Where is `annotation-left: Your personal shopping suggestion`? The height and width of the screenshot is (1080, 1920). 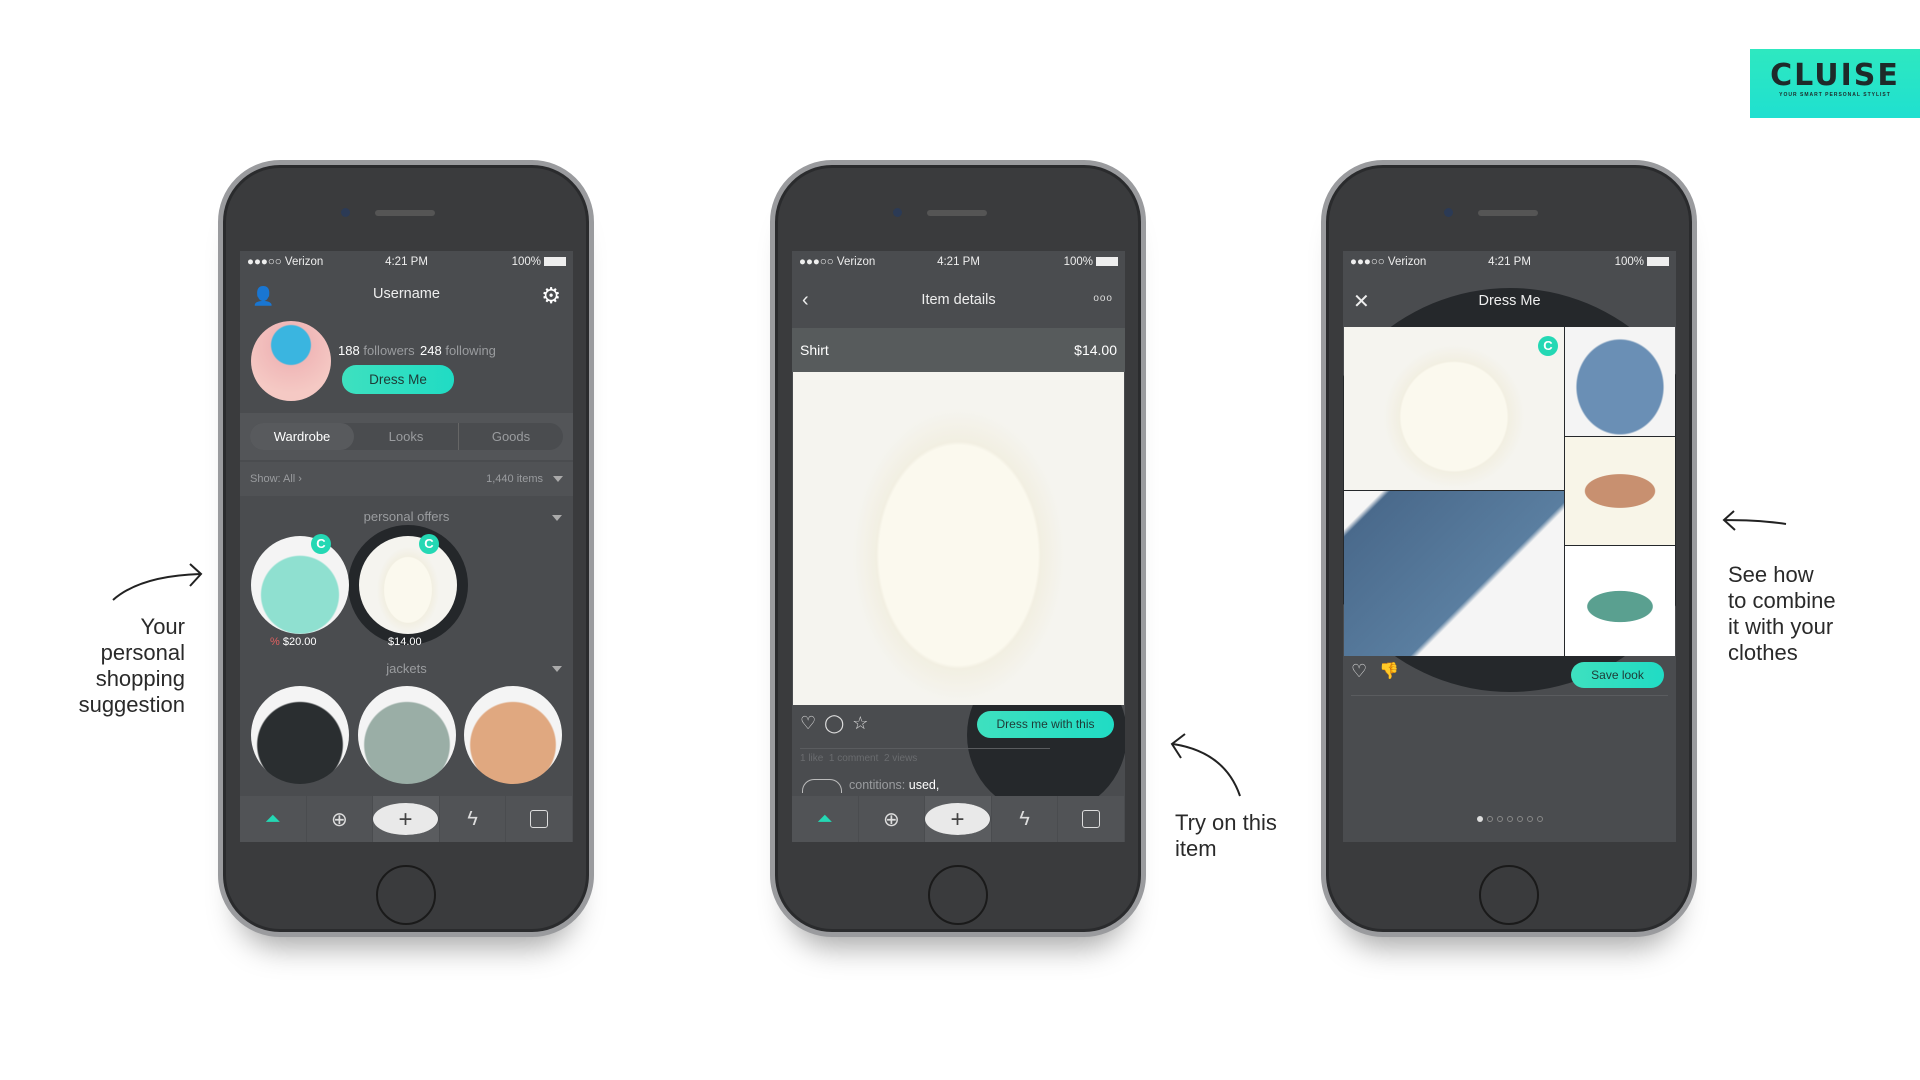 annotation-left: Your personal shopping suggestion is located at coordinates (112, 666).